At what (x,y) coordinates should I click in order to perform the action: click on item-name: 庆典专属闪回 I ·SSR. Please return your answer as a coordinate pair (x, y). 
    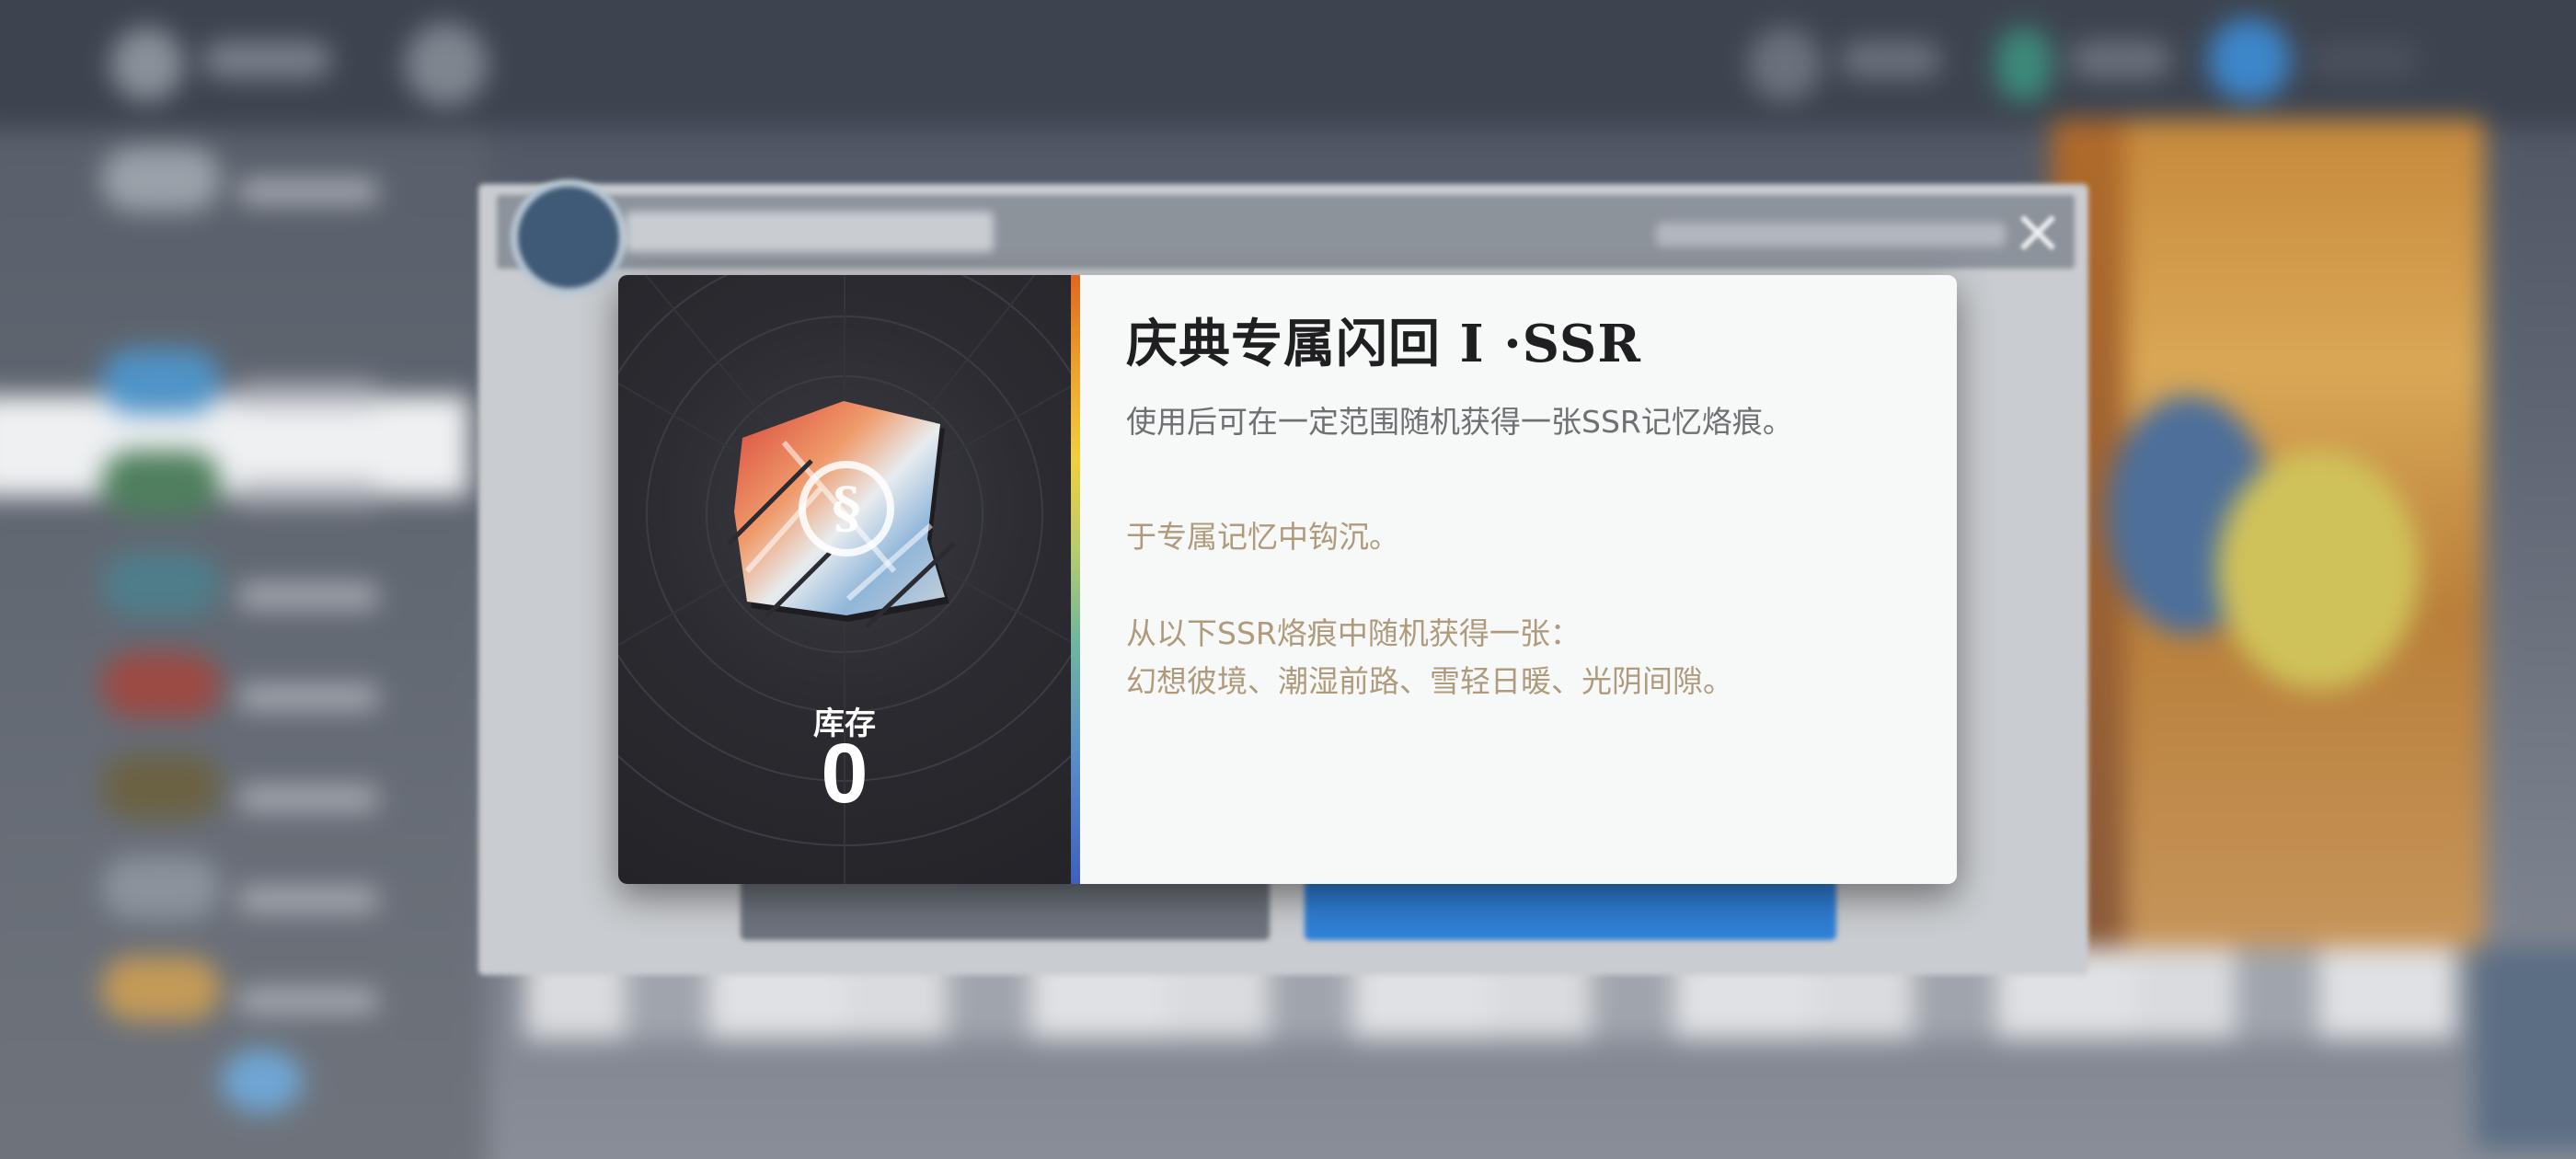
    Looking at the image, I should click on (1383, 344).